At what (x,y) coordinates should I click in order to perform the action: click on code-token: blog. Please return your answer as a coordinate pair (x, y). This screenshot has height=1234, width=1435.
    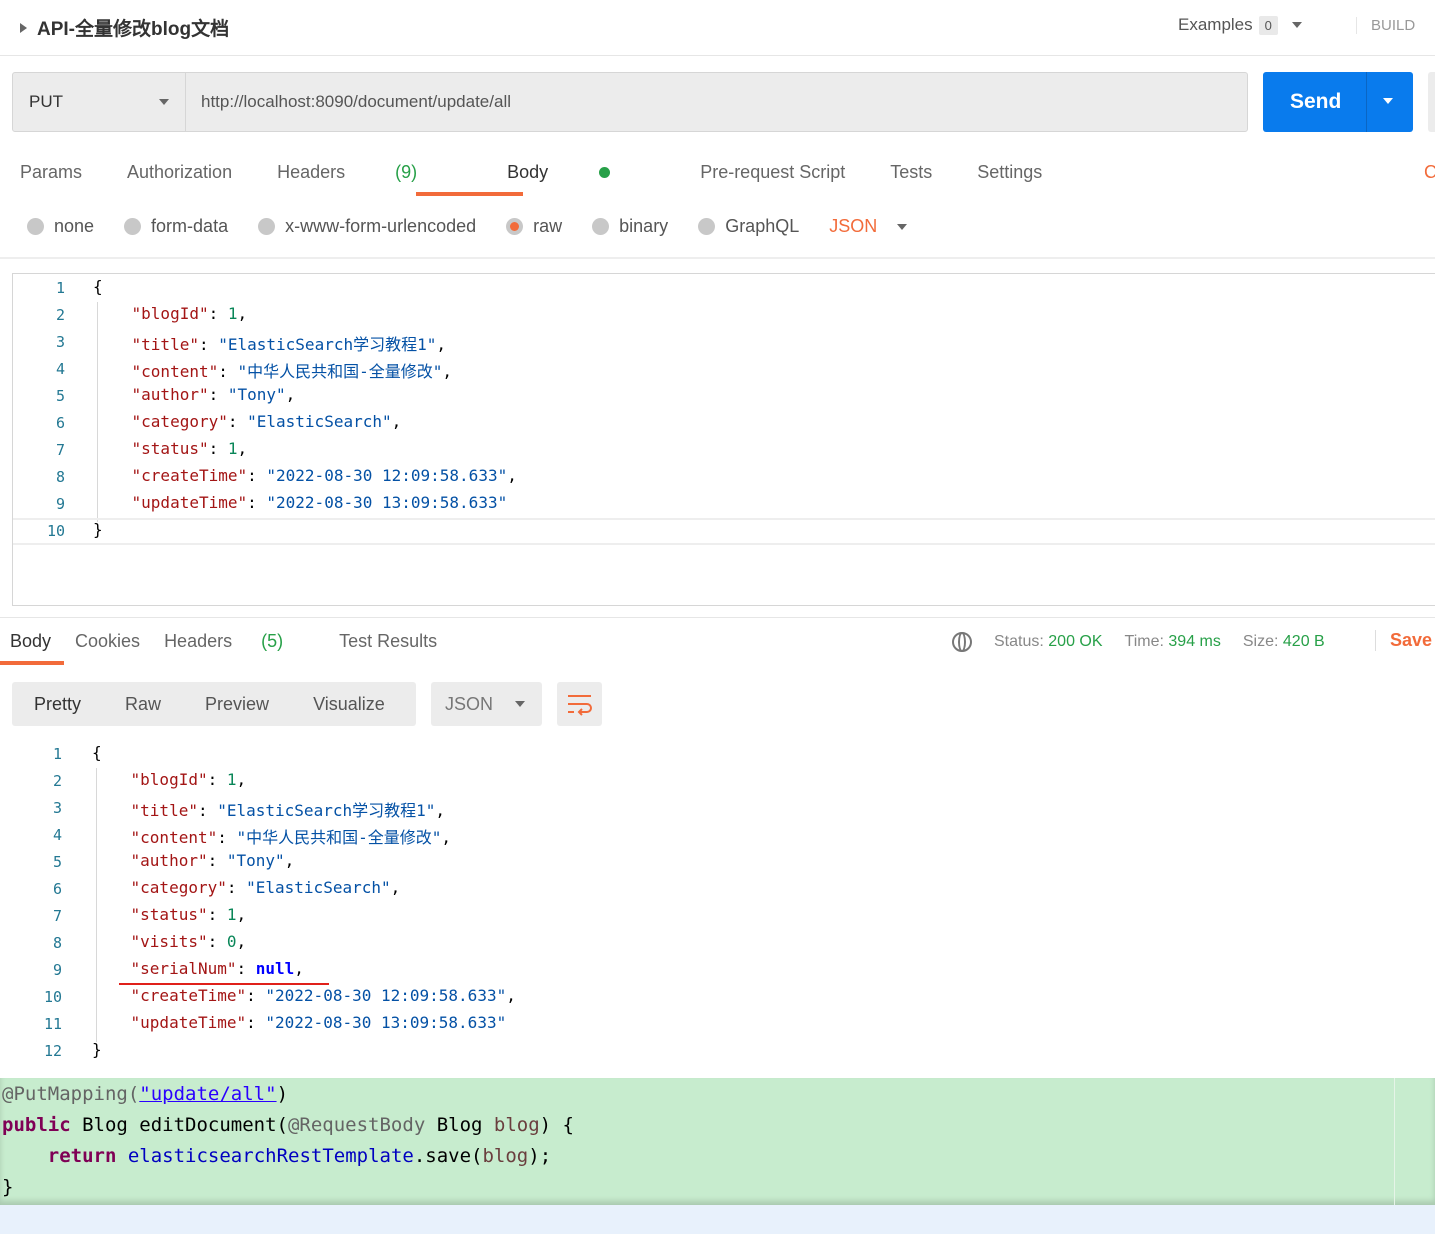
    Looking at the image, I should click on (505, 1156).